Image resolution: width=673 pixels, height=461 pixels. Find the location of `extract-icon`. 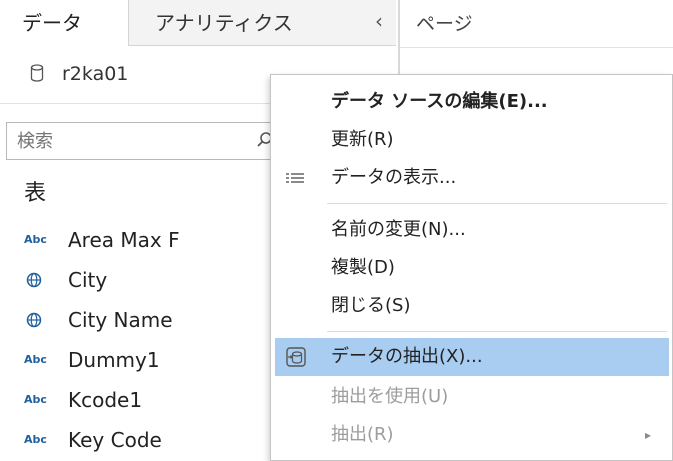

extract-icon is located at coordinates (296, 357).